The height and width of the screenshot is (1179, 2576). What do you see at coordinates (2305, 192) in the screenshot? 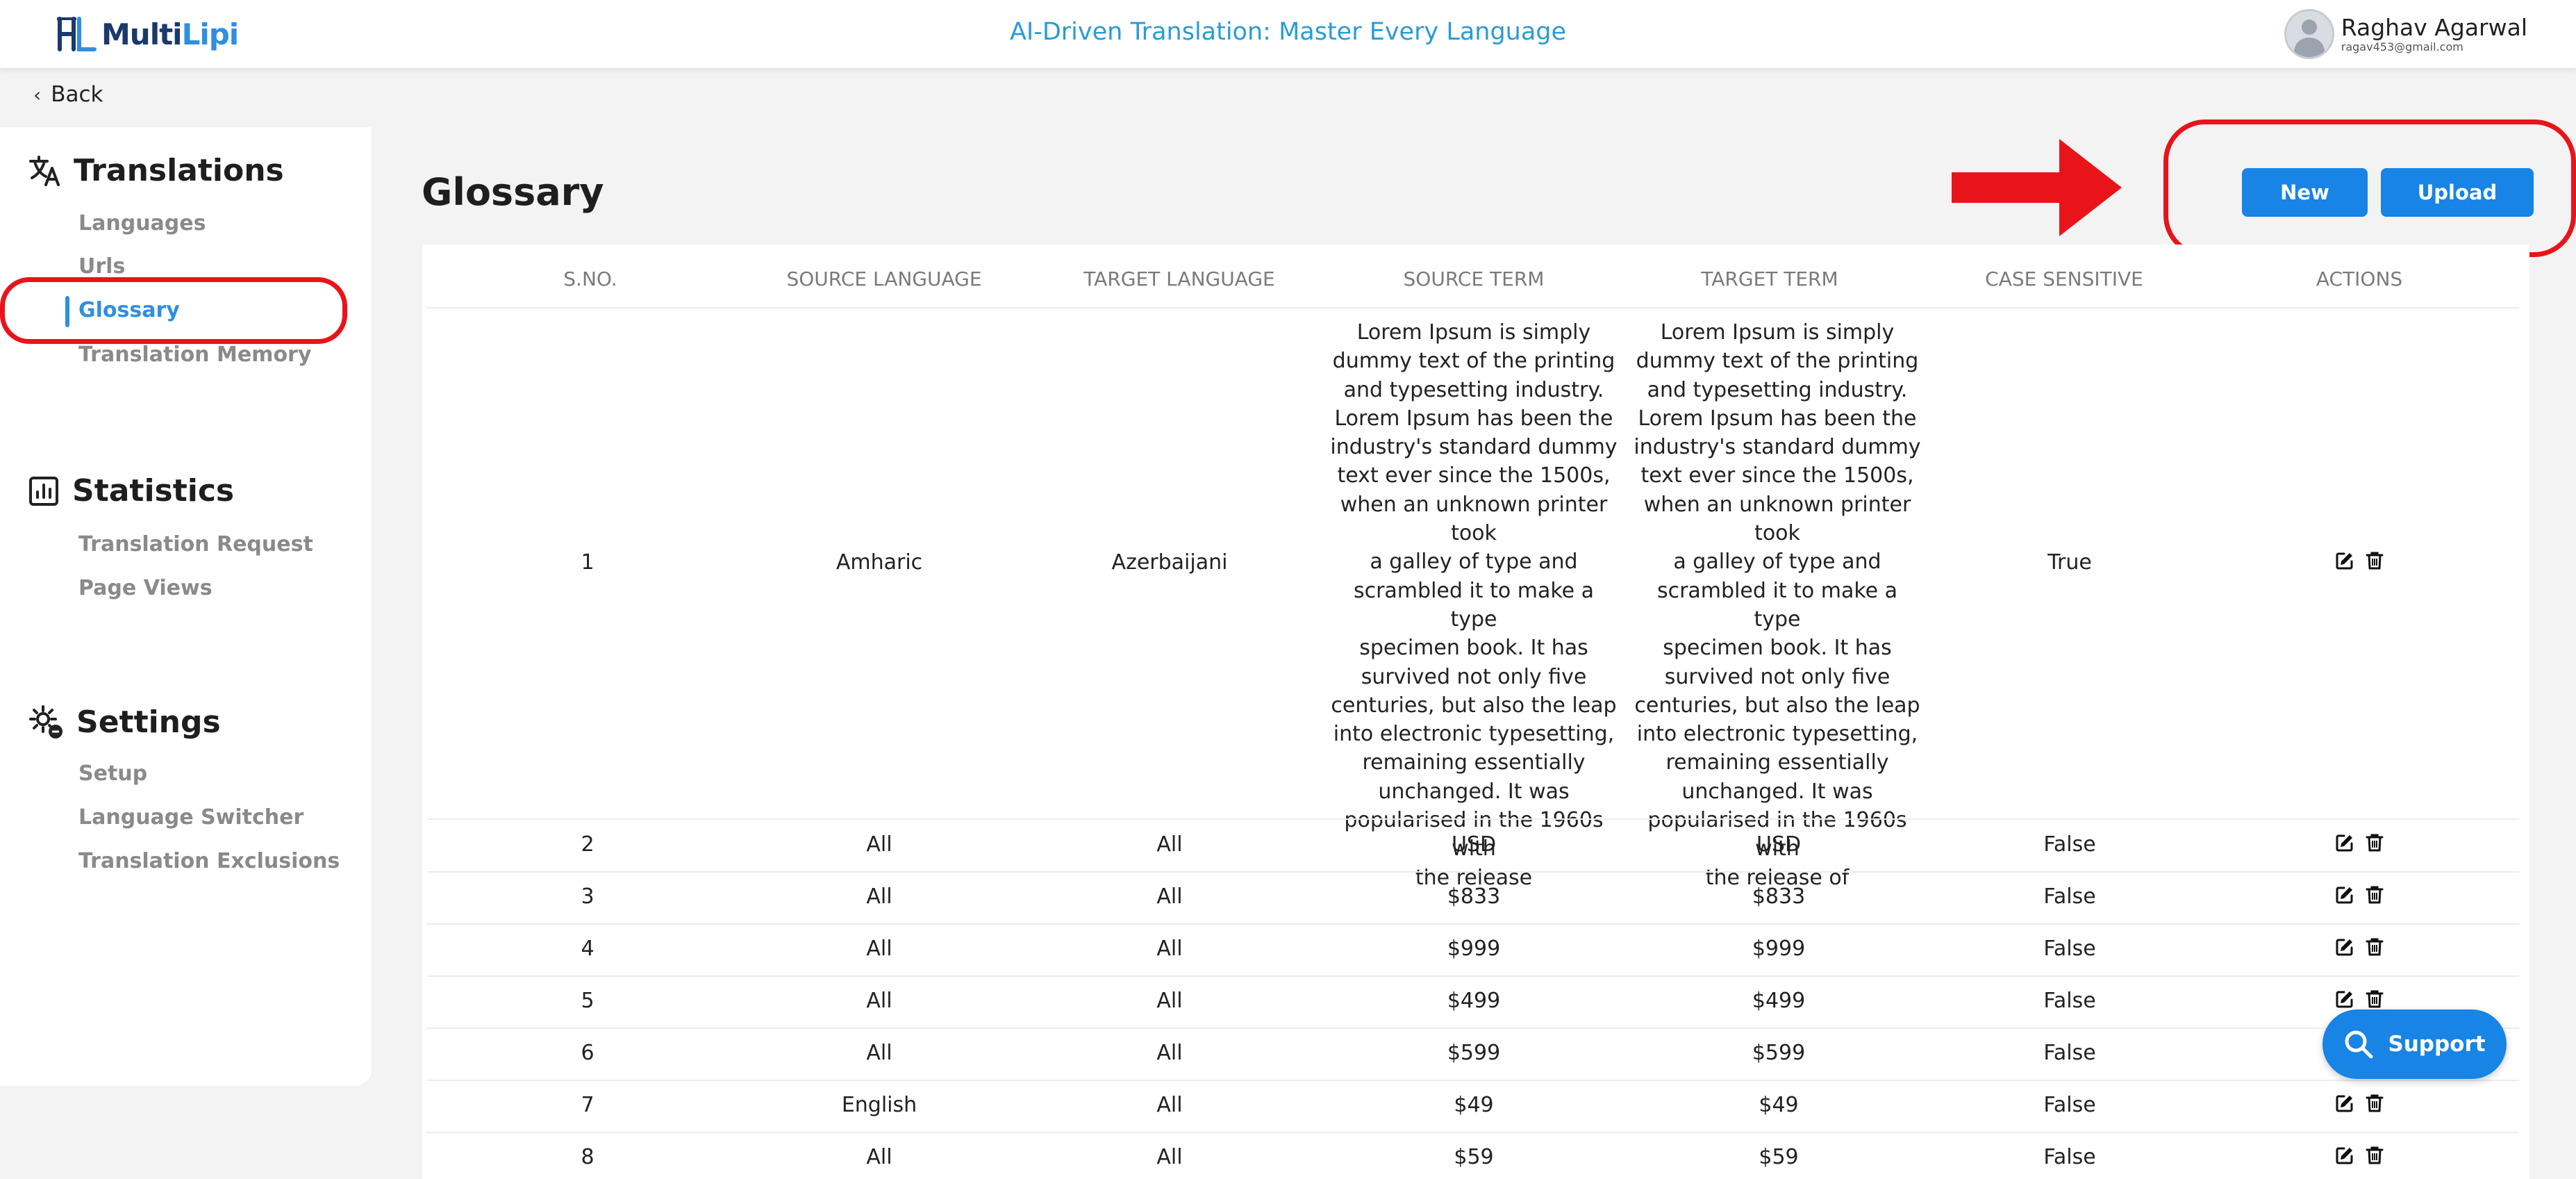
I see `new-button: New` at bounding box center [2305, 192].